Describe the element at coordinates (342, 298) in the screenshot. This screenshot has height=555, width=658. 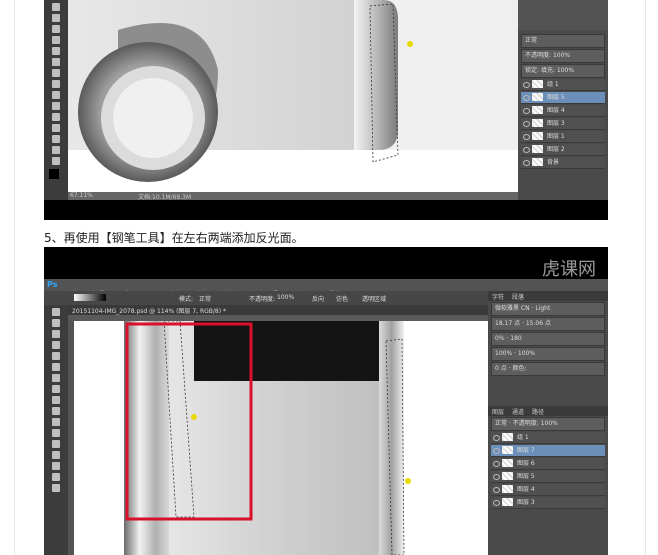
I see `dither-checkbox: 仿色` at that location.